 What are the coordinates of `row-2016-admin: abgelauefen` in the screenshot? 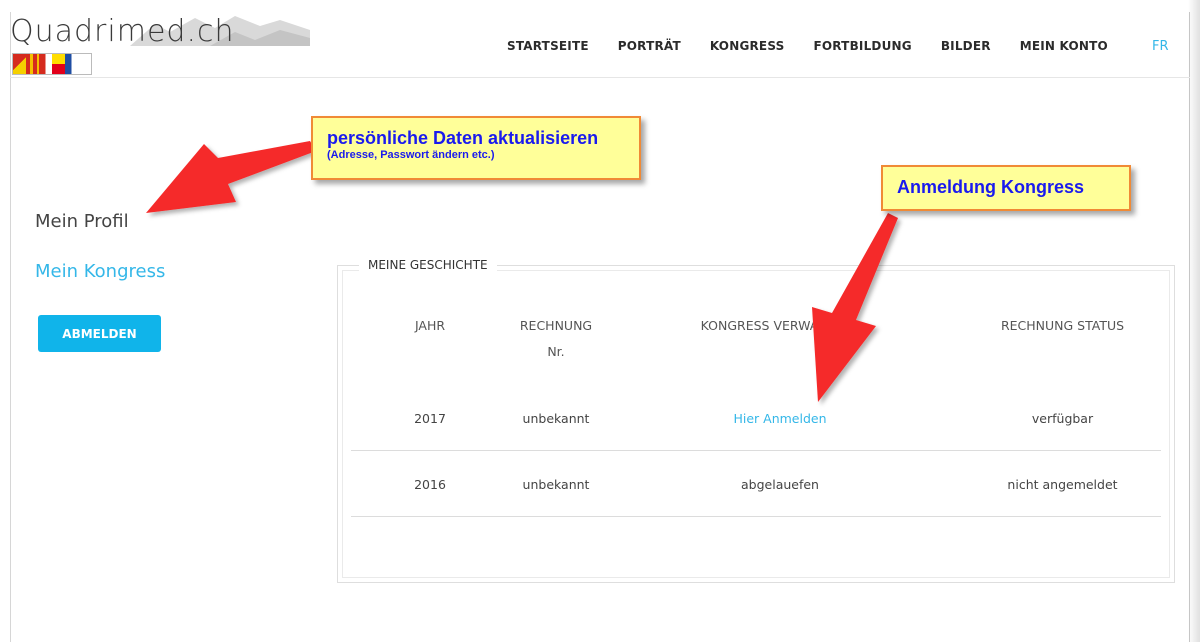 It's located at (780, 484).